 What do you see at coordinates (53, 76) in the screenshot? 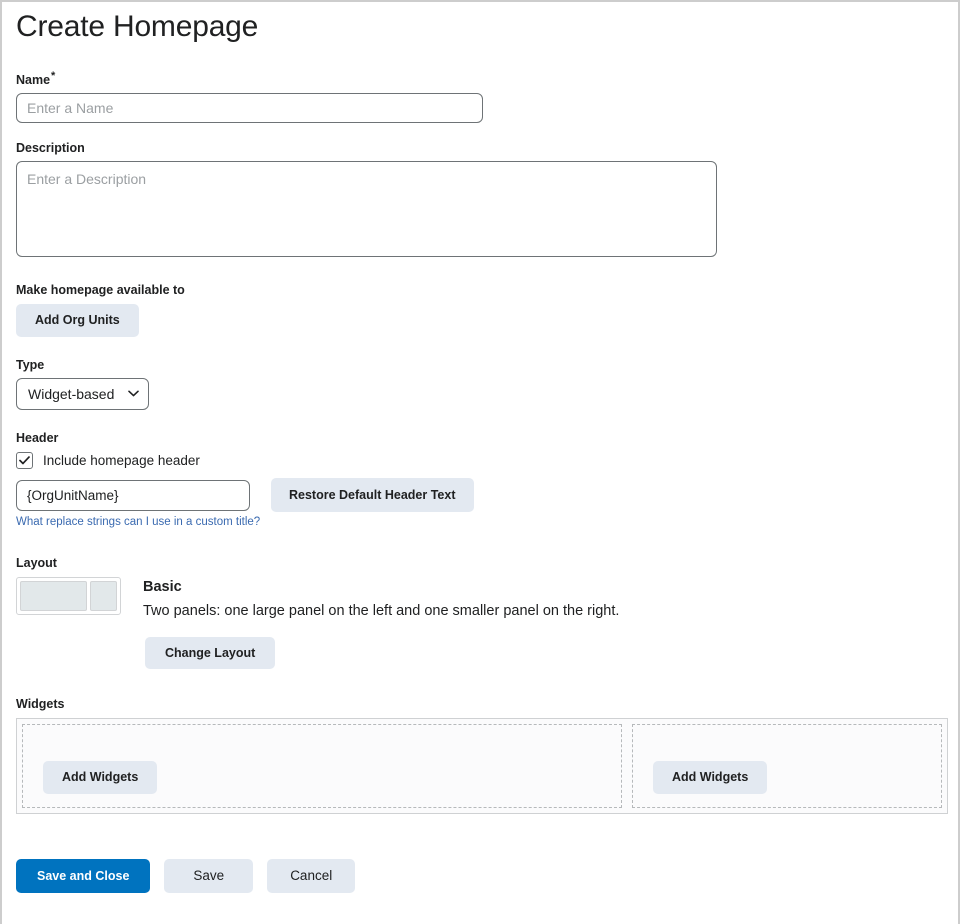
I see `required-asterisk: *` at bounding box center [53, 76].